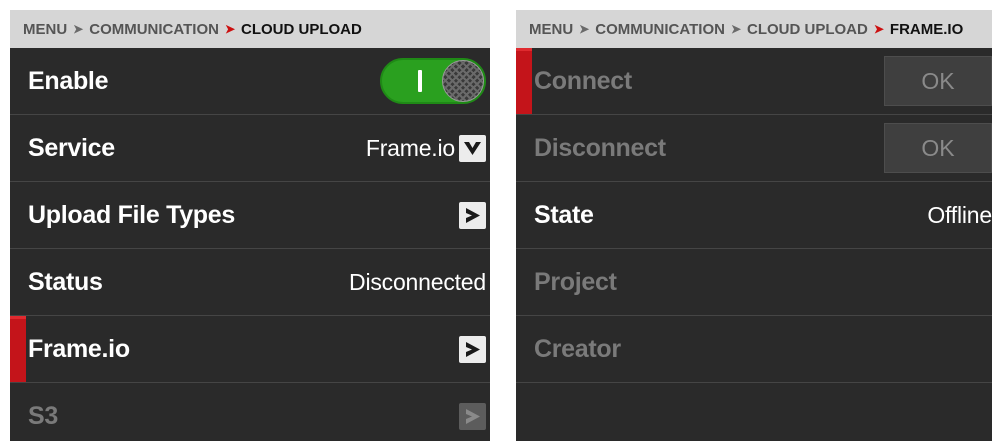 This screenshot has height=441, width=992. Describe the element at coordinates (250, 81) in the screenshot. I see `enable-row: Enable` at that location.